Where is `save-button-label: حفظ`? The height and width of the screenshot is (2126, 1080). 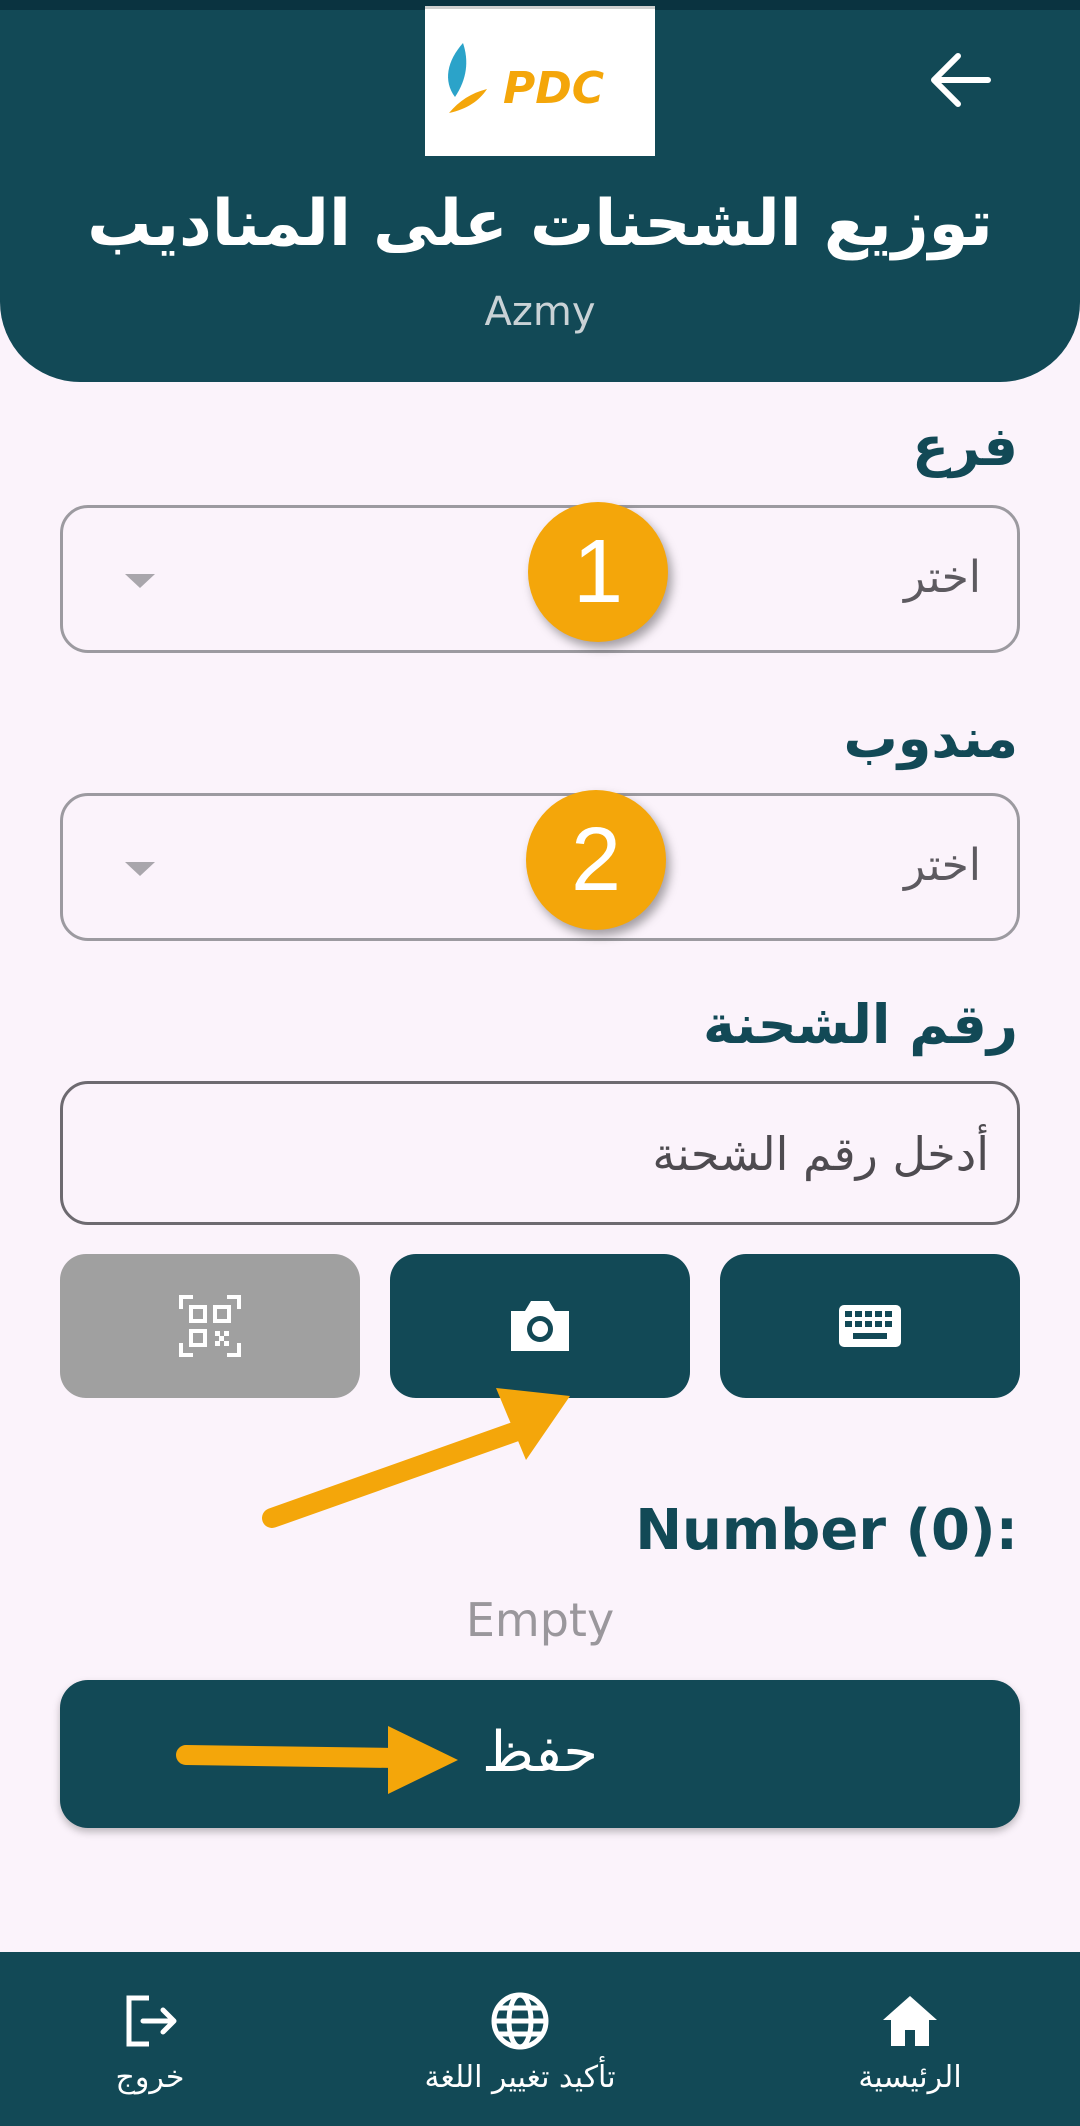 save-button-label: حفظ is located at coordinates (540, 1752).